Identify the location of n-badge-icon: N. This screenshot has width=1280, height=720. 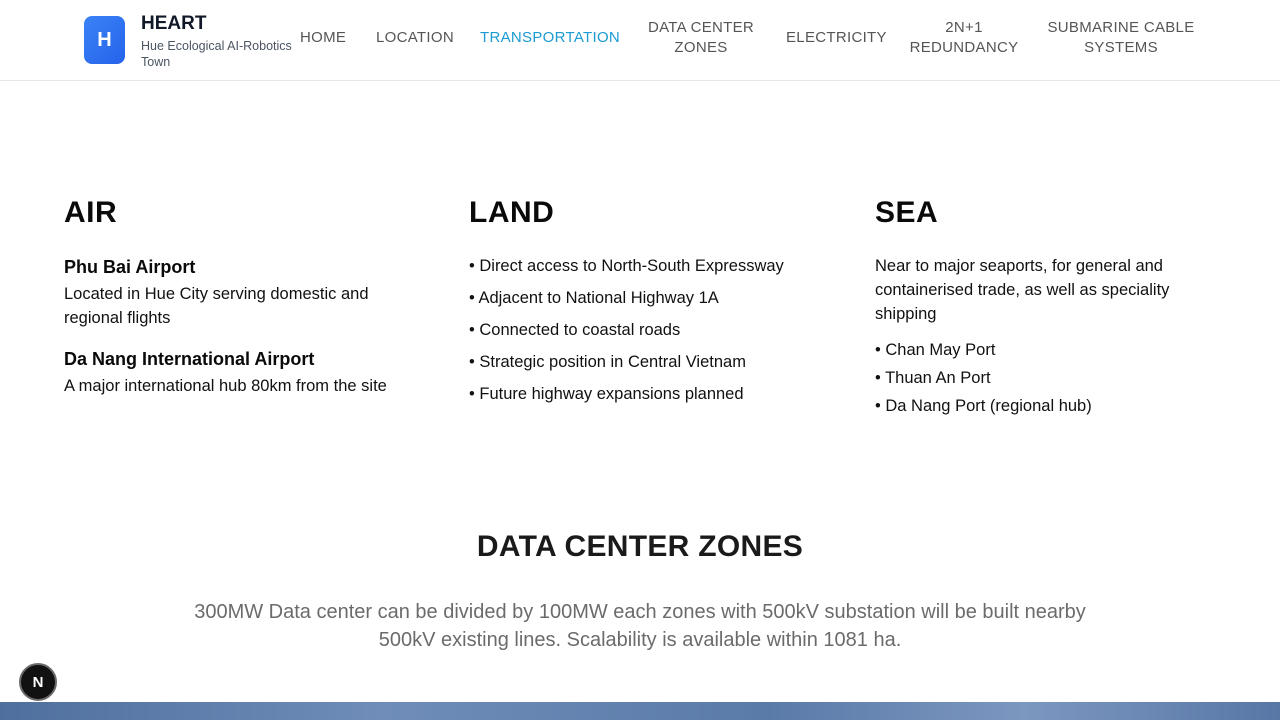
(38, 682).